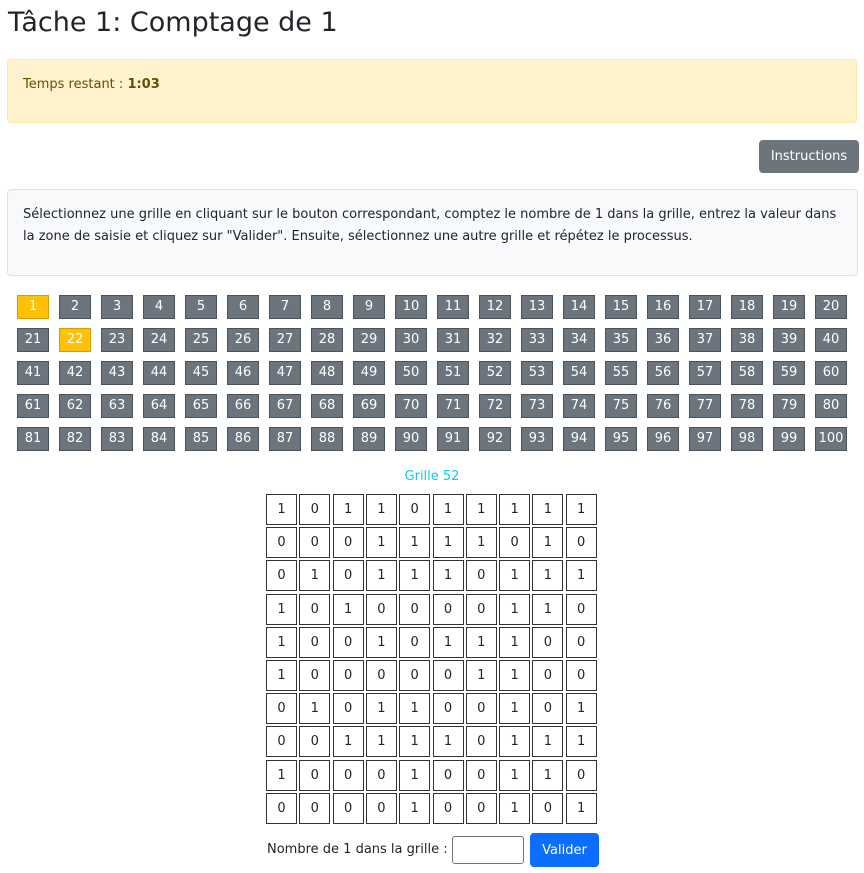  I want to click on grid-select-button-52: 52, so click(495, 373).